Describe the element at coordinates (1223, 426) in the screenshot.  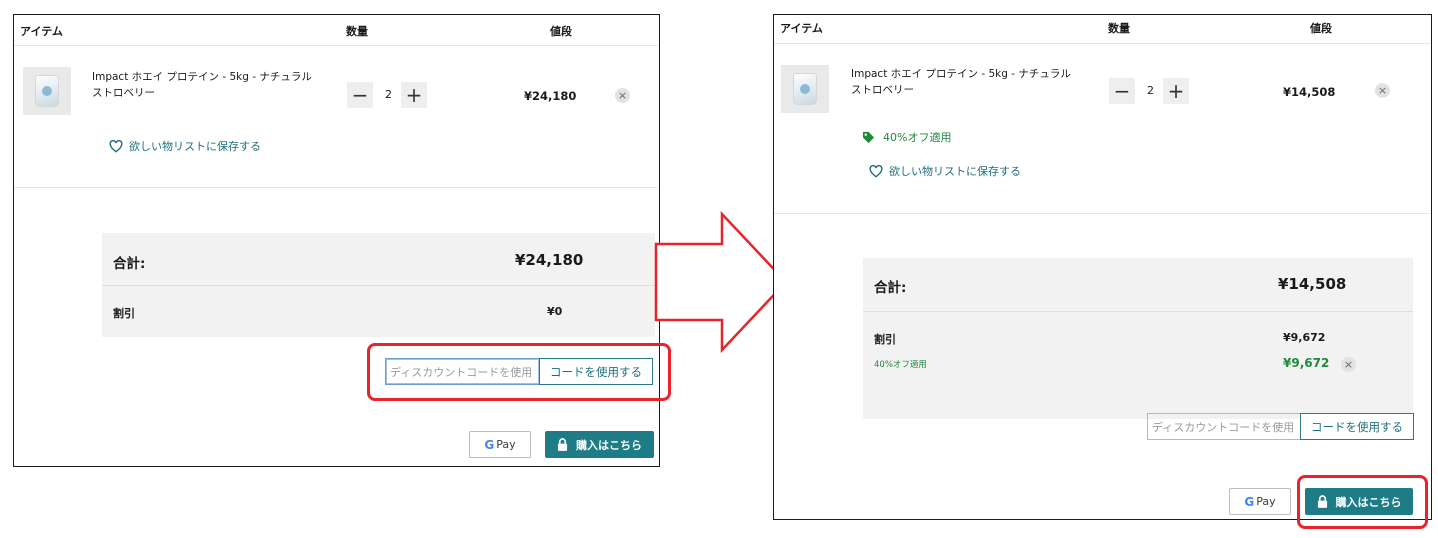
I see `discount-code-input: ディスカウントコードを使用` at that location.